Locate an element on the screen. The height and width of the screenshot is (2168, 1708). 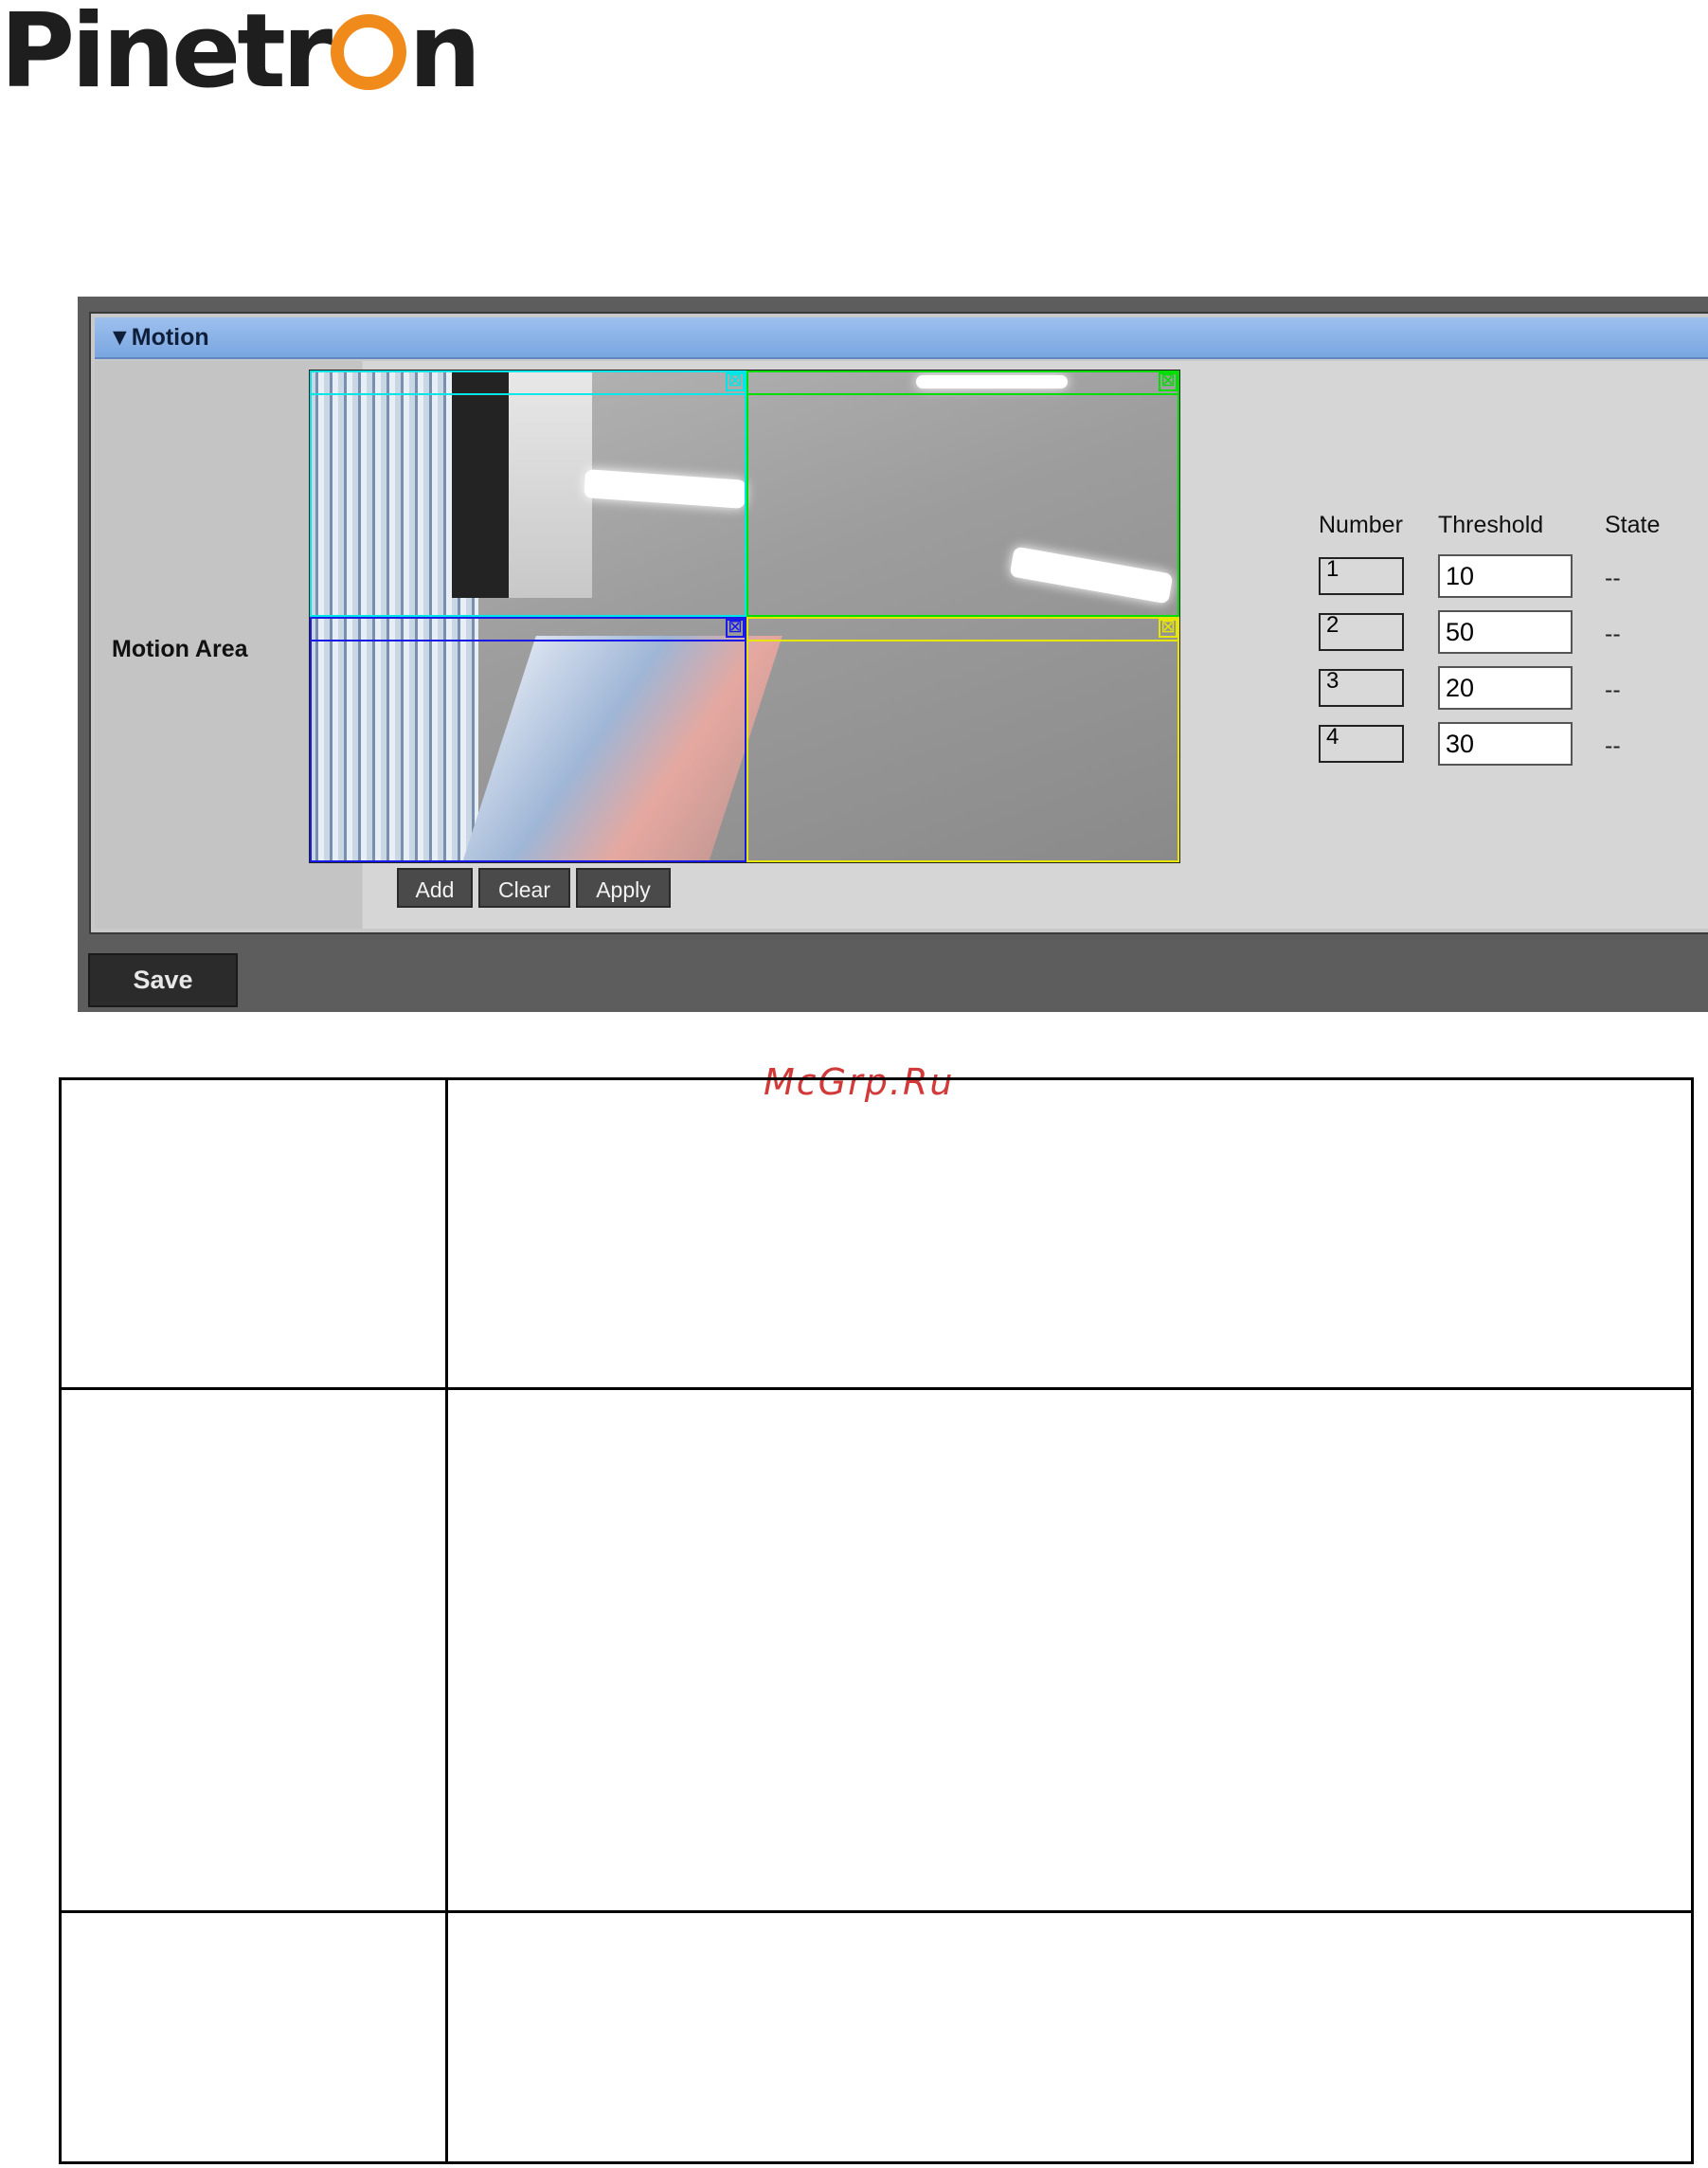
zone-state-1: -- is located at coordinates (1613, 578).